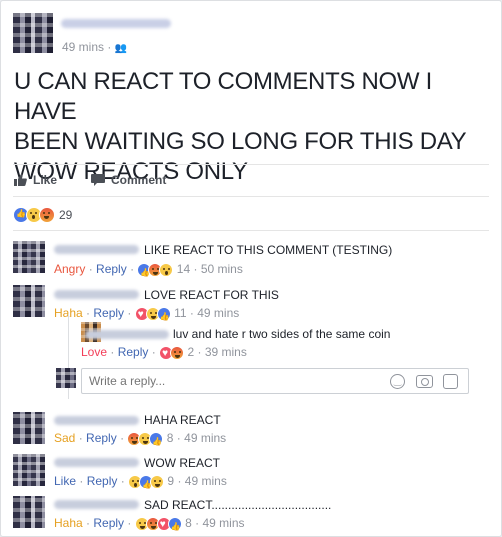 Image resolution: width=502 pixels, height=537 pixels. Describe the element at coordinates (116, 23) in the screenshot. I see `author-name-blurred` at that location.